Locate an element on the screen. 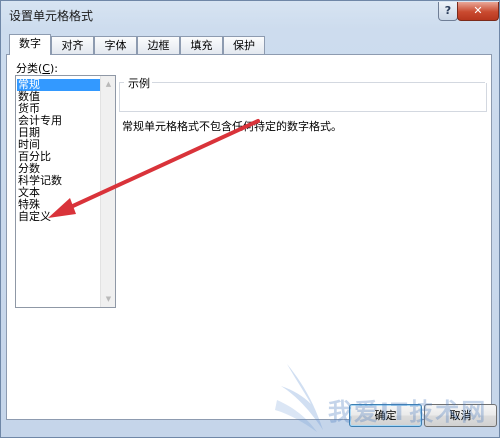 The image size is (500, 438). ok-button: 确定 is located at coordinates (385, 415).